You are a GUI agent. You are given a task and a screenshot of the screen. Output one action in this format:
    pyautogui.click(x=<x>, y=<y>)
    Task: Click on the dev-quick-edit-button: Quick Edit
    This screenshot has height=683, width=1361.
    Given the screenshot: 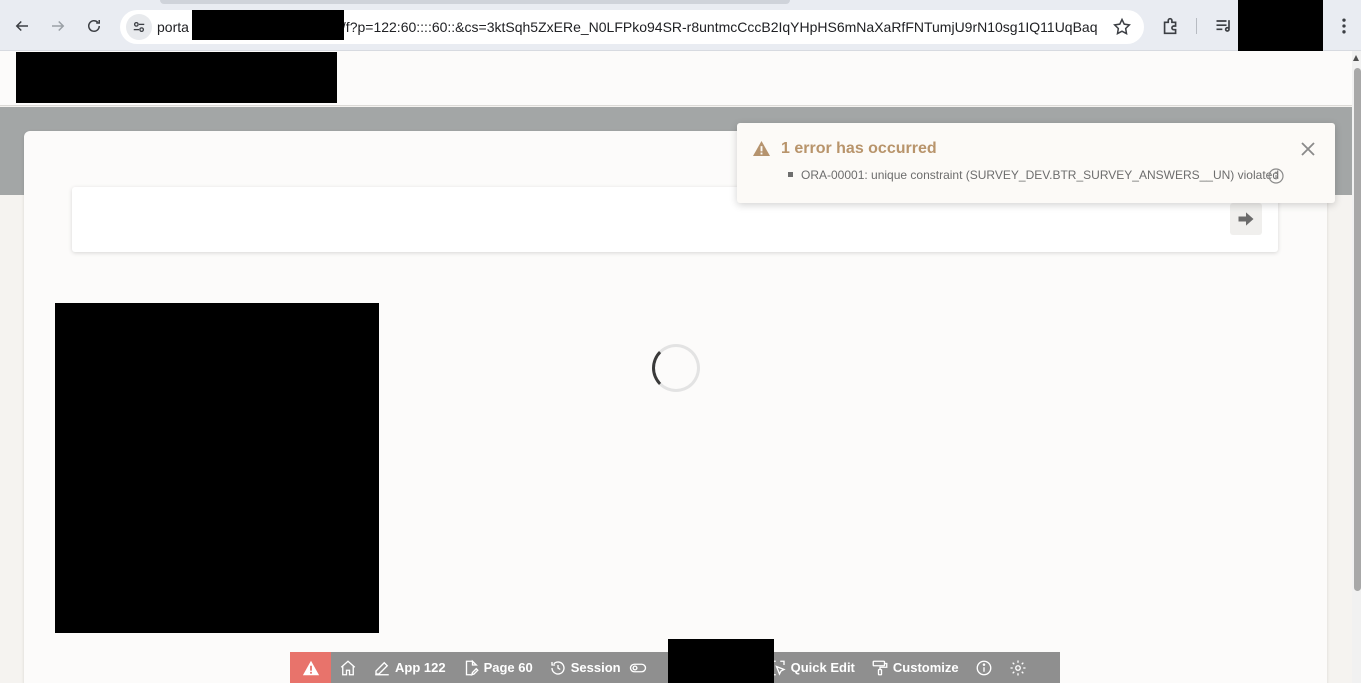 What is the action you would take?
    pyautogui.click(x=812, y=667)
    